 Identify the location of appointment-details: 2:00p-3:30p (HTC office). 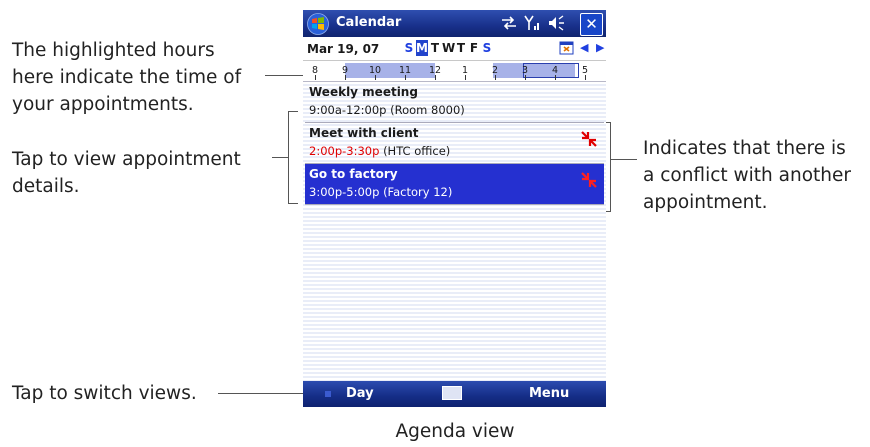
(379, 151).